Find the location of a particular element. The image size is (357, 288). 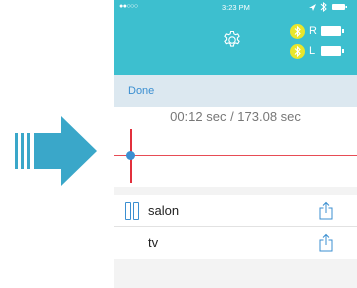

status-time: 3:23 PM is located at coordinates (236, 7).